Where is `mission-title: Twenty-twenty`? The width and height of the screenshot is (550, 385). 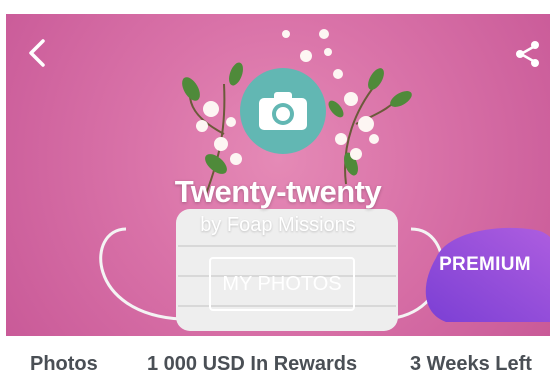
mission-title: Twenty-twenty is located at coordinates (278, 191).